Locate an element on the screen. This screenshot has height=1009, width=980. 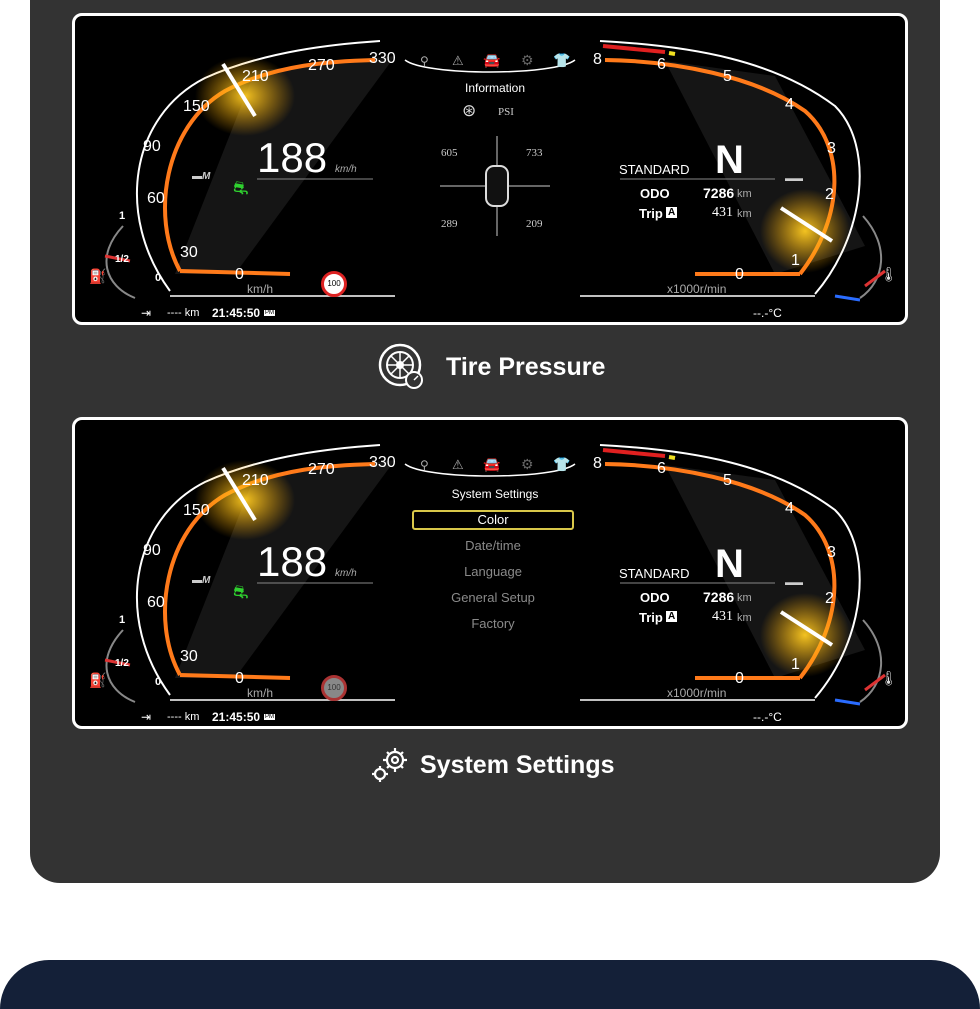
odo-label: ODO is located at coordinates (655, 193).